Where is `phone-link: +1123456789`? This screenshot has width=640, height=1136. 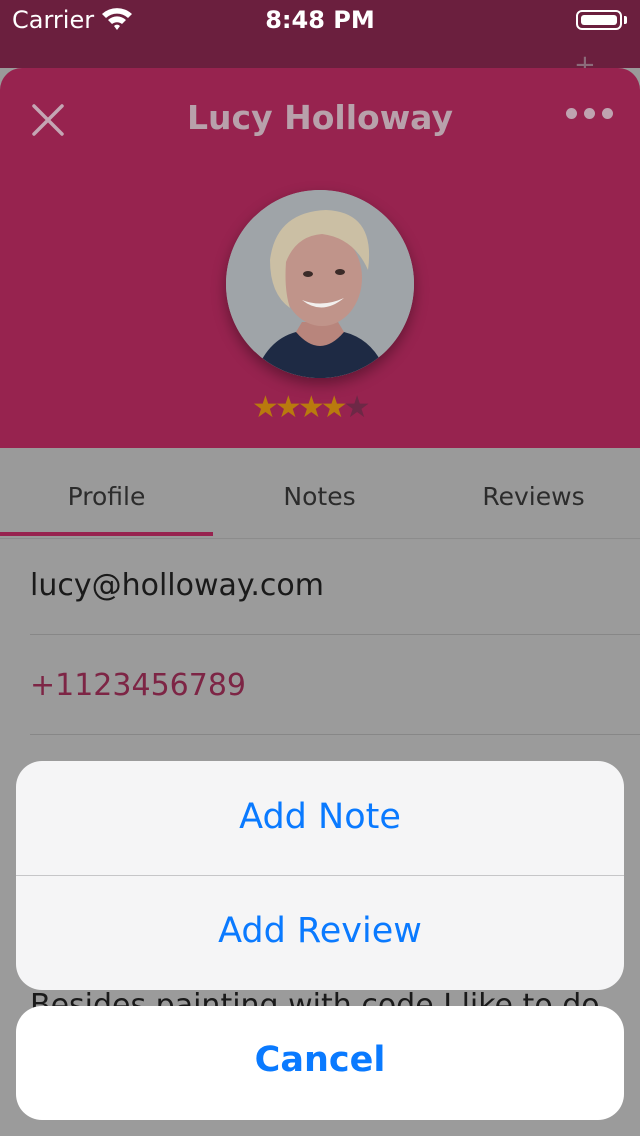
phone-link: +1123456789 is located at coordinates (335, 685).